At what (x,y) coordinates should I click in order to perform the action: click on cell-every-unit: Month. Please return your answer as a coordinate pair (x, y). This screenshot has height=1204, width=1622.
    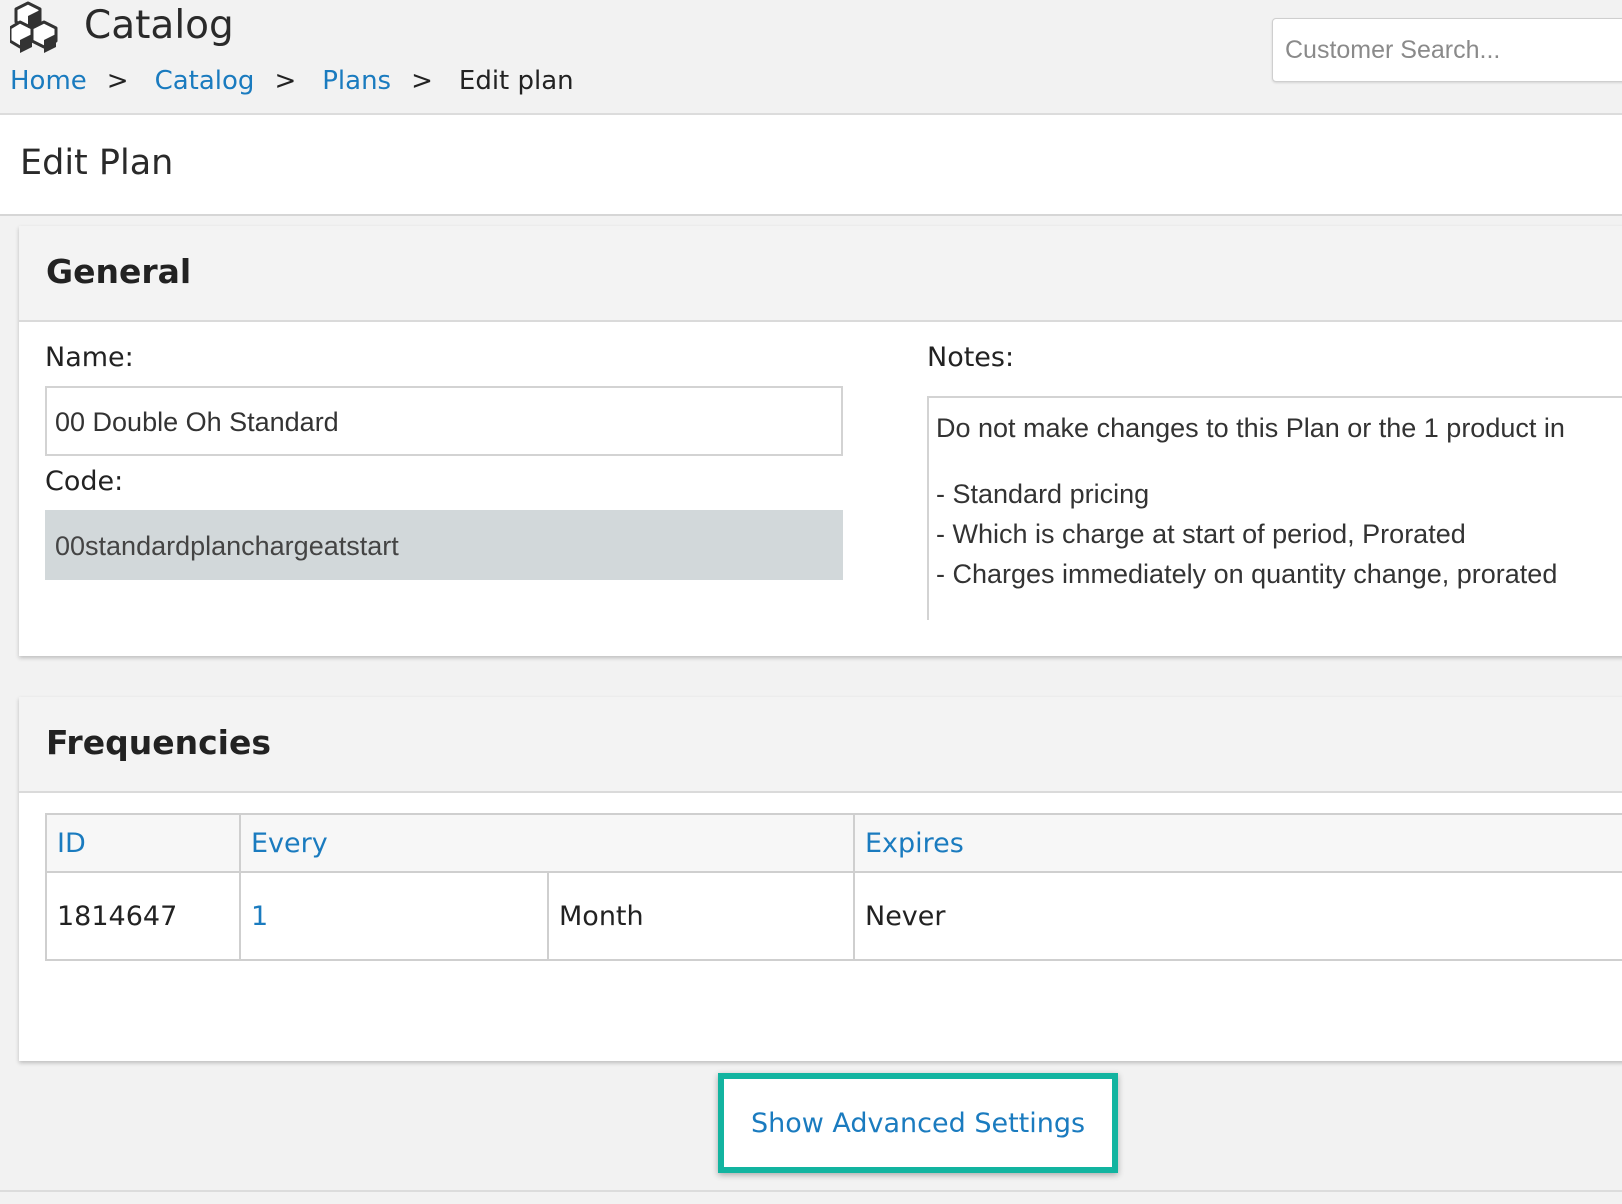
    Looking at the image, I should click on (701, 916).